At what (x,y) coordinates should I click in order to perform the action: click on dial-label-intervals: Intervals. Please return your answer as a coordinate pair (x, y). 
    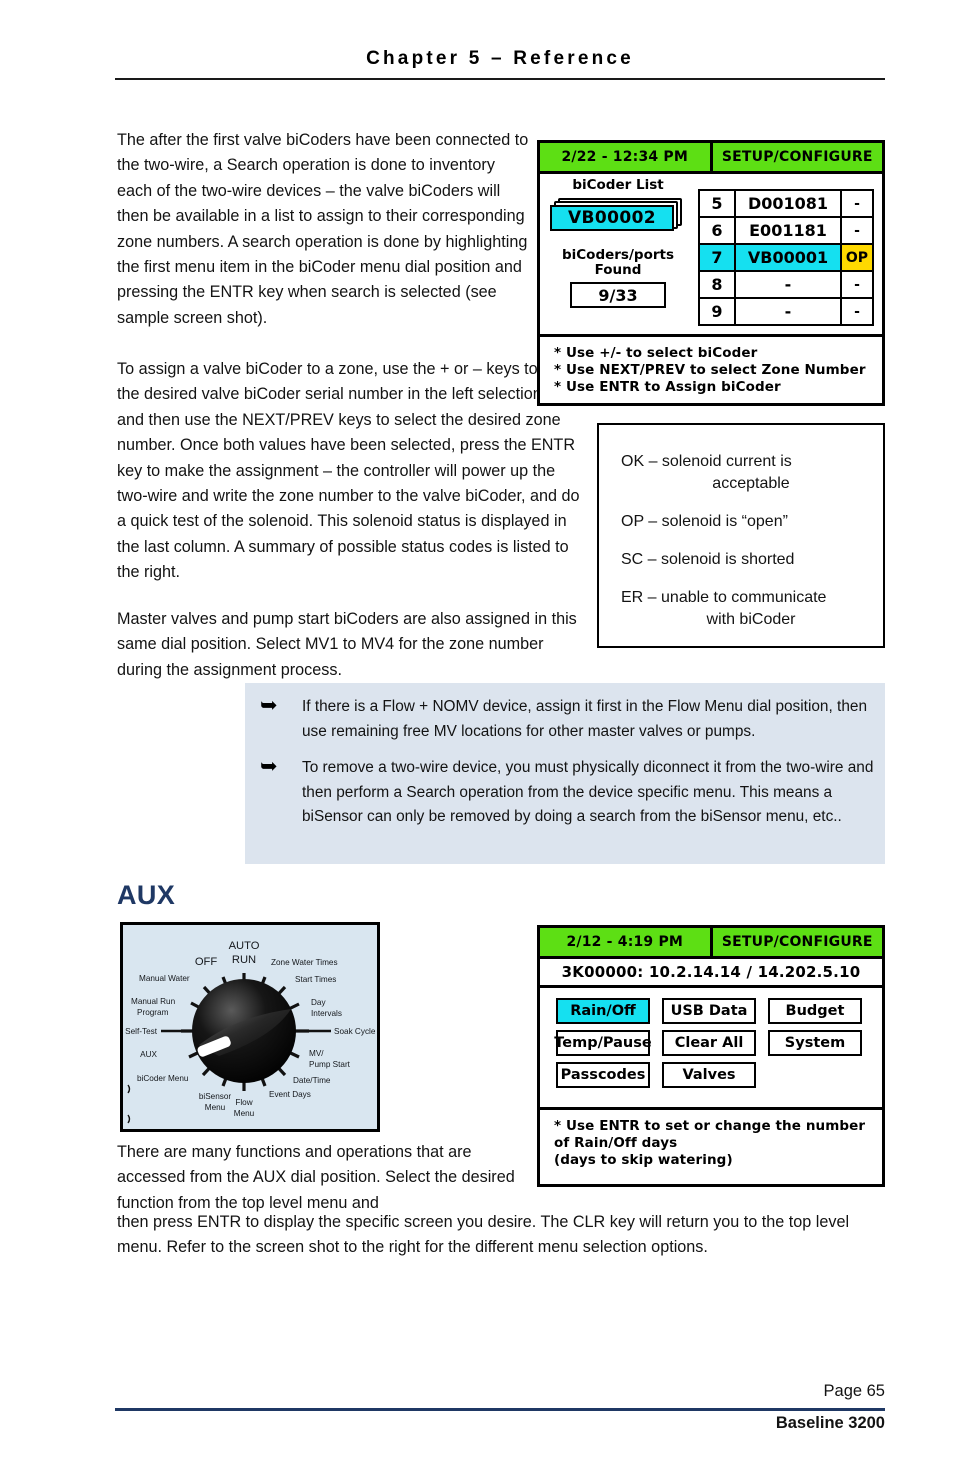
    Looking at the image, I should click on (326, 1013).